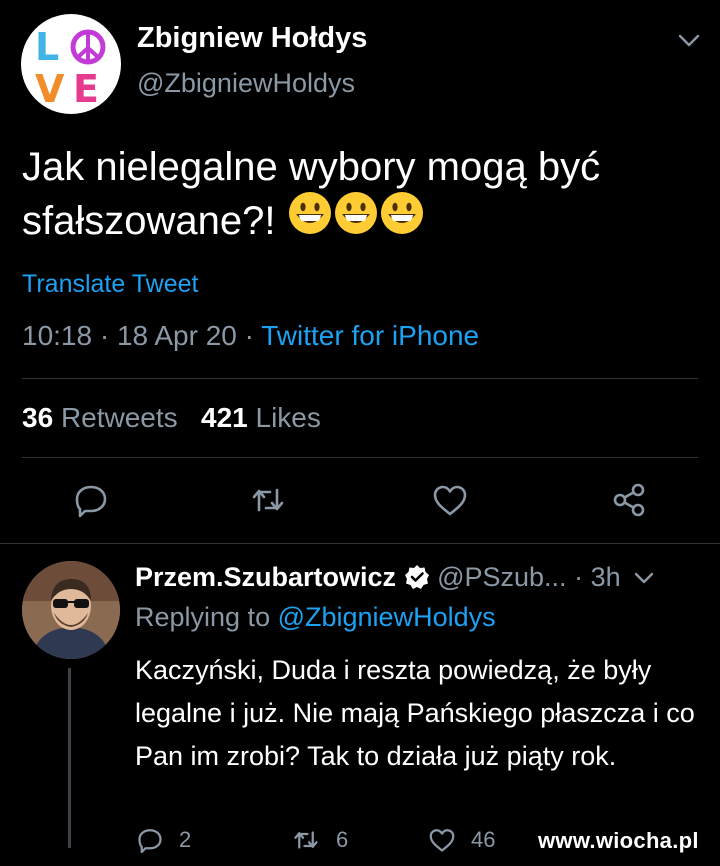  What do you see at coordinates (110, 284) in the screenshot?
I see `translate-tweet-link: Translate Tweet` at bounding box center [110, 284].